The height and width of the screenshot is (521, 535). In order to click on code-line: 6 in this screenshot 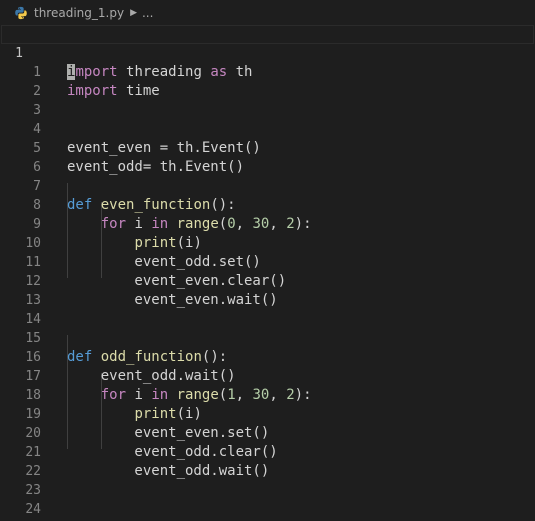, I will do `click(267, 157)`.